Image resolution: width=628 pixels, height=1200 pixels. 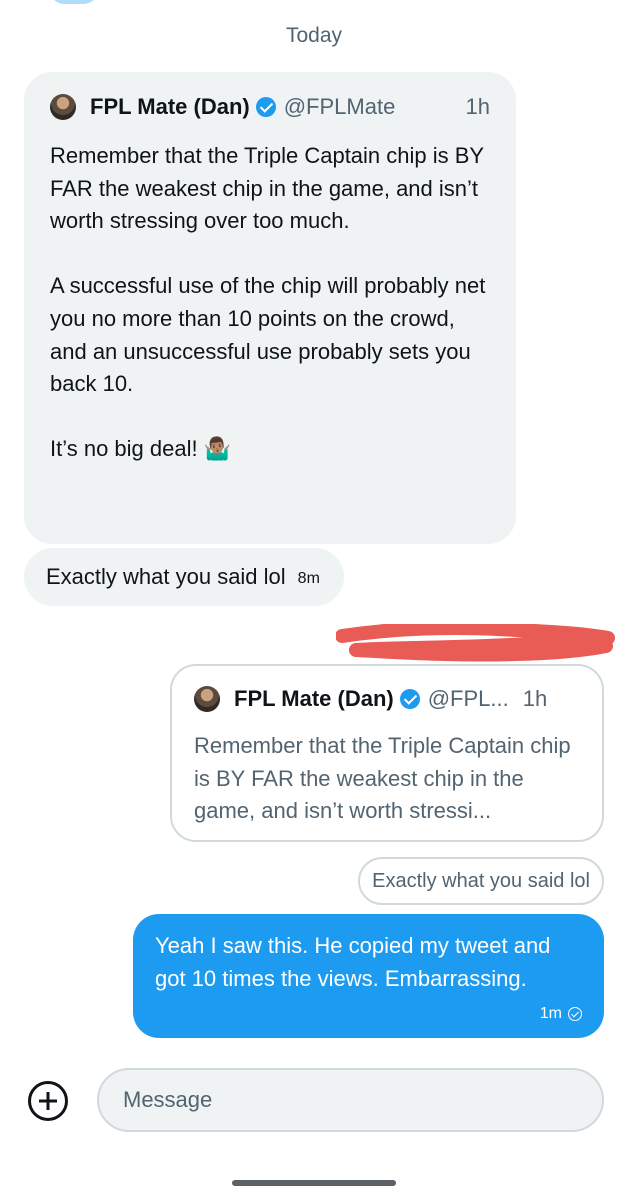 I want to click on tweet-header: FPL Mate (Dan) @FPL... 1h, so click(x=387, y=699).